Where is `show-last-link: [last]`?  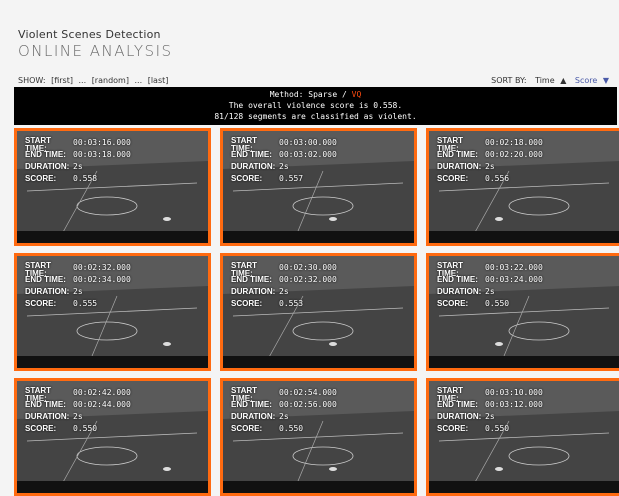 show-last-link: [last] is located at coordinates (158, 80).